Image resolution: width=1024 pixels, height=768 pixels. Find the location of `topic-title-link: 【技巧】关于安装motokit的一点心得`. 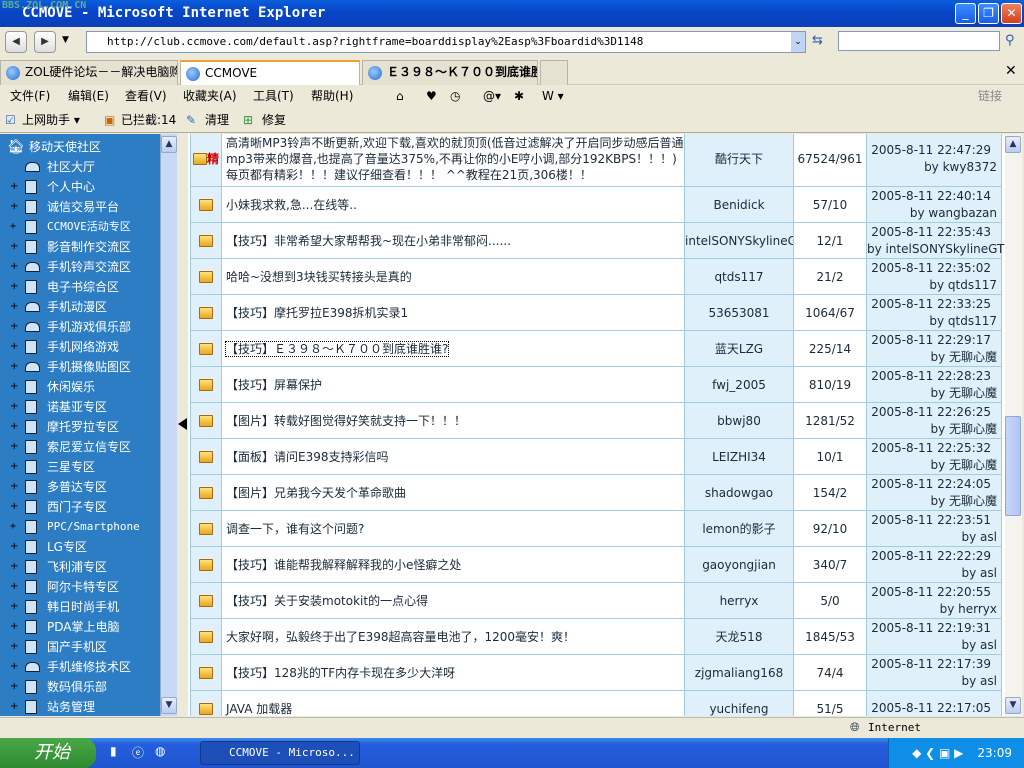

topic-title-link: 【技巧】关于安装motokit的一点心得 is located at coordinates (327, 601).